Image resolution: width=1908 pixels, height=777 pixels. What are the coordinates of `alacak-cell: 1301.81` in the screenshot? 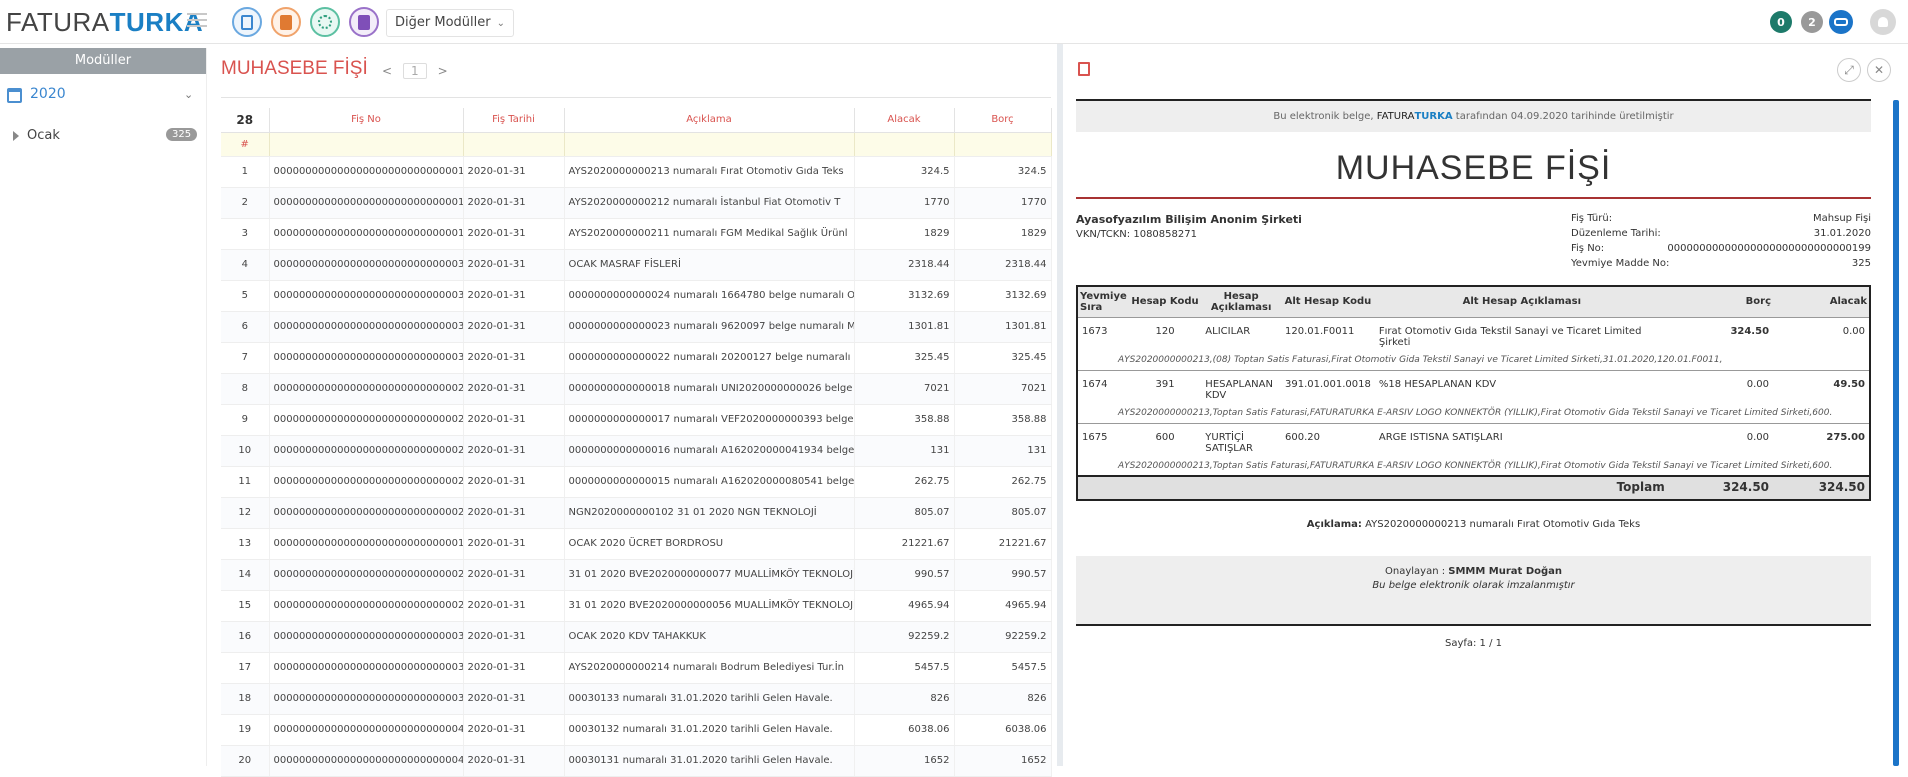 It's located at (904, 327).